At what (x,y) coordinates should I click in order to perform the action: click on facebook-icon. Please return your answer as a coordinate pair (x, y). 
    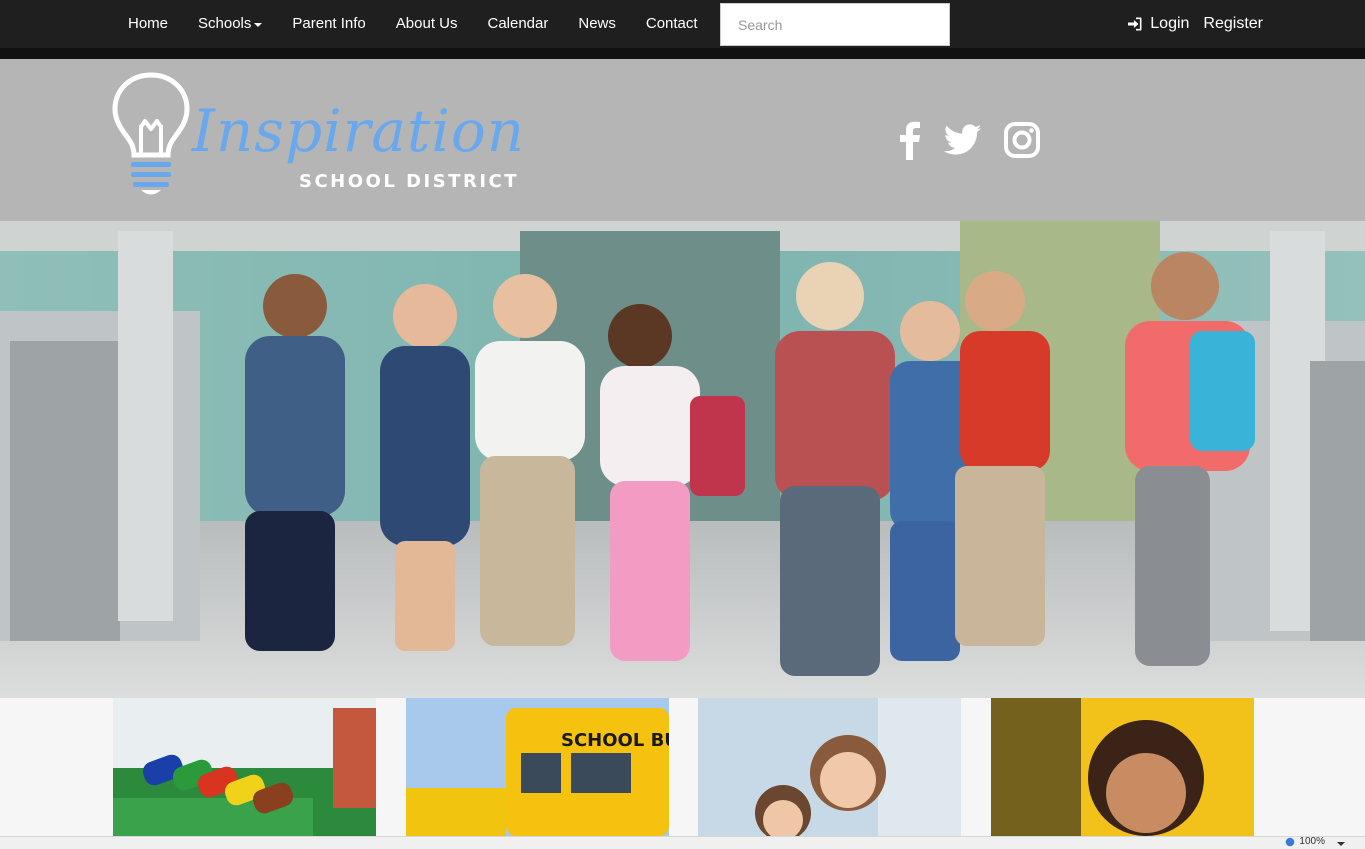
    Looking at the image, I should click on (909, 140).